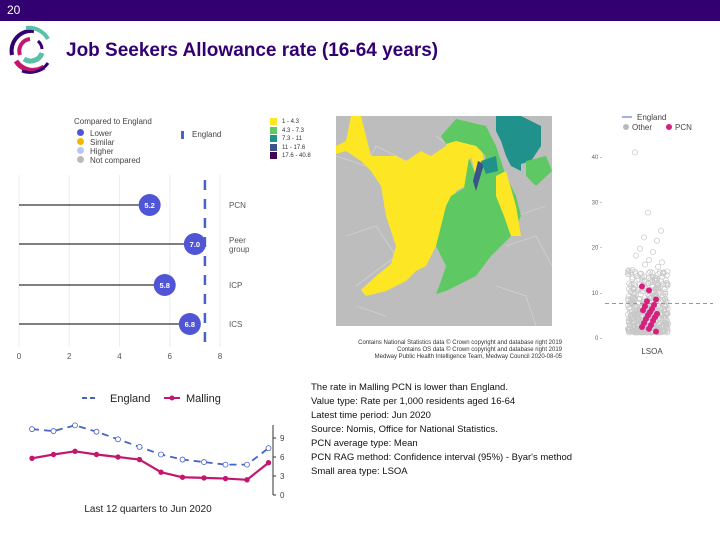 This screenshot has height=540, width=720. What do you see at coordinates (220, 356) in the screenshot?
I see `x-tick-label: 8` at bounding box center [220, 356].